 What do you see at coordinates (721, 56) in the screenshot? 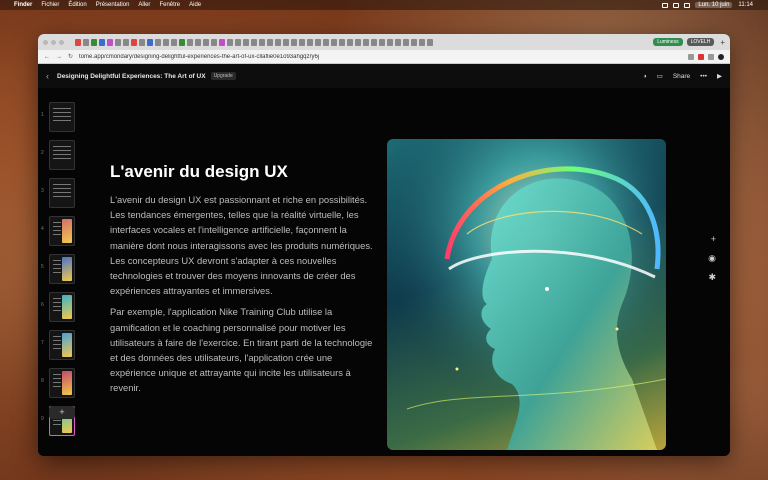
I see `profile-avatar` at bounding box center [721, 56].